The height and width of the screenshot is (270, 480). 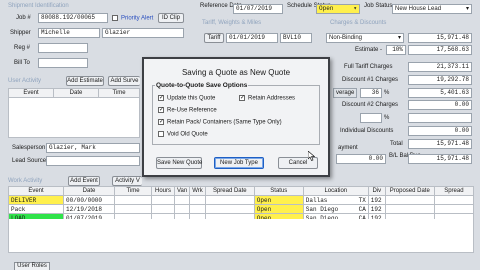 I want to click on job-number-field: 80088.192/00065, so click(x=73, y=18).